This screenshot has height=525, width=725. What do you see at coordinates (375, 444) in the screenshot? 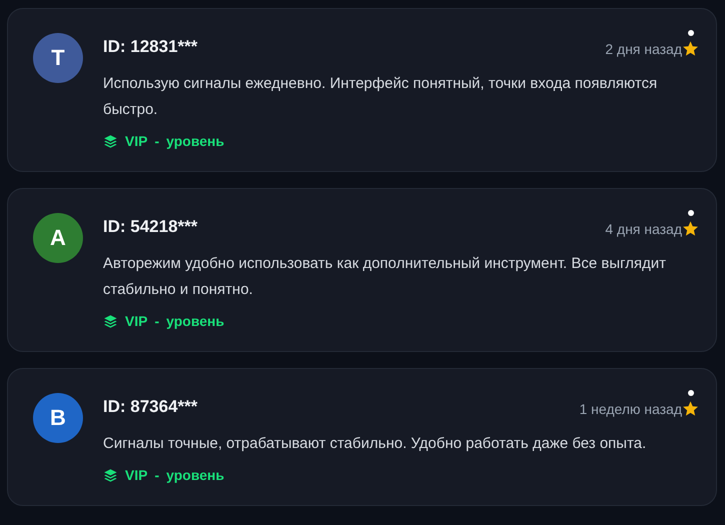
I see `review-text: Сигналы точные, отрабатывают стабильно. Удобно работать даже без опыта.` at bounding box center [375, 444].